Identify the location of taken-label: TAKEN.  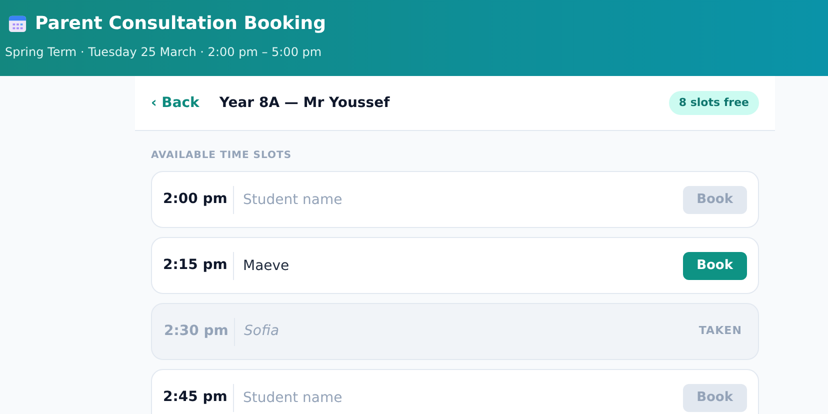
(720, 331).